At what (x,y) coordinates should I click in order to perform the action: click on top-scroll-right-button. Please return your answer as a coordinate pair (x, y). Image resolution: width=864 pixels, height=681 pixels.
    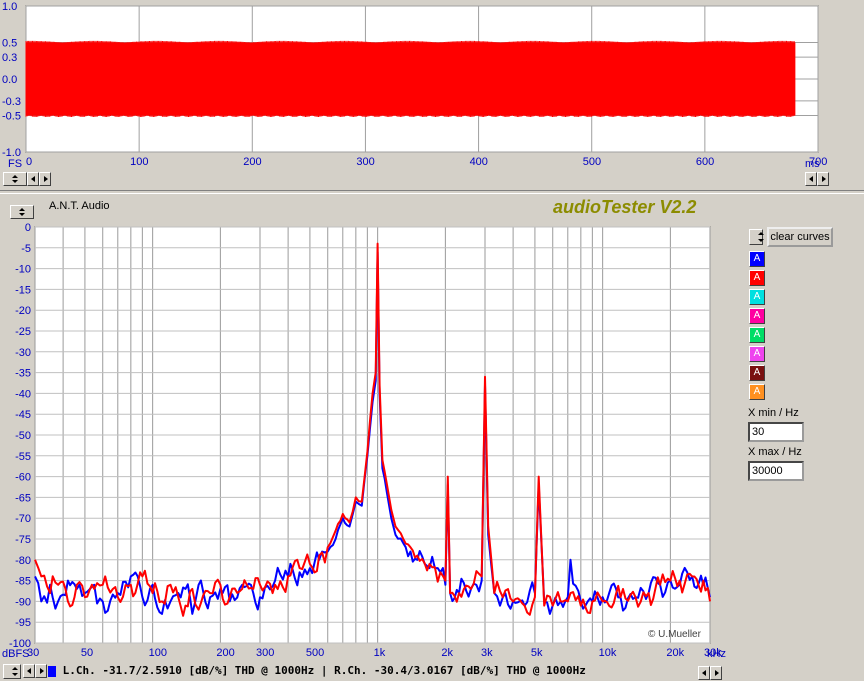
    Looking at the image, I should click on (45, 179).